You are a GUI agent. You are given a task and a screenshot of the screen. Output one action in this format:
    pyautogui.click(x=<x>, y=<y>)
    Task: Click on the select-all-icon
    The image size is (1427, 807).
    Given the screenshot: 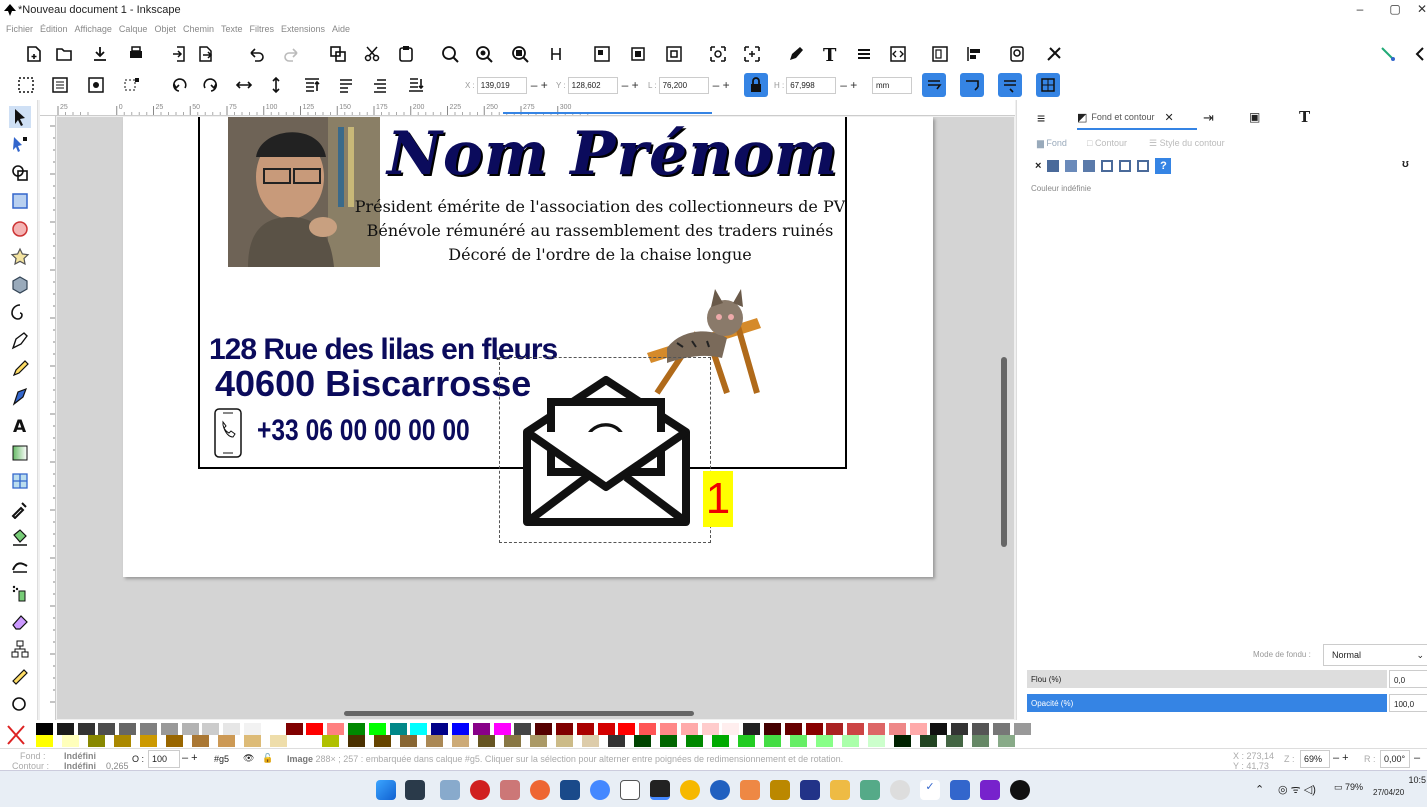 What is the action you would take?
    pyautogui.click(x=26, y=85)
    